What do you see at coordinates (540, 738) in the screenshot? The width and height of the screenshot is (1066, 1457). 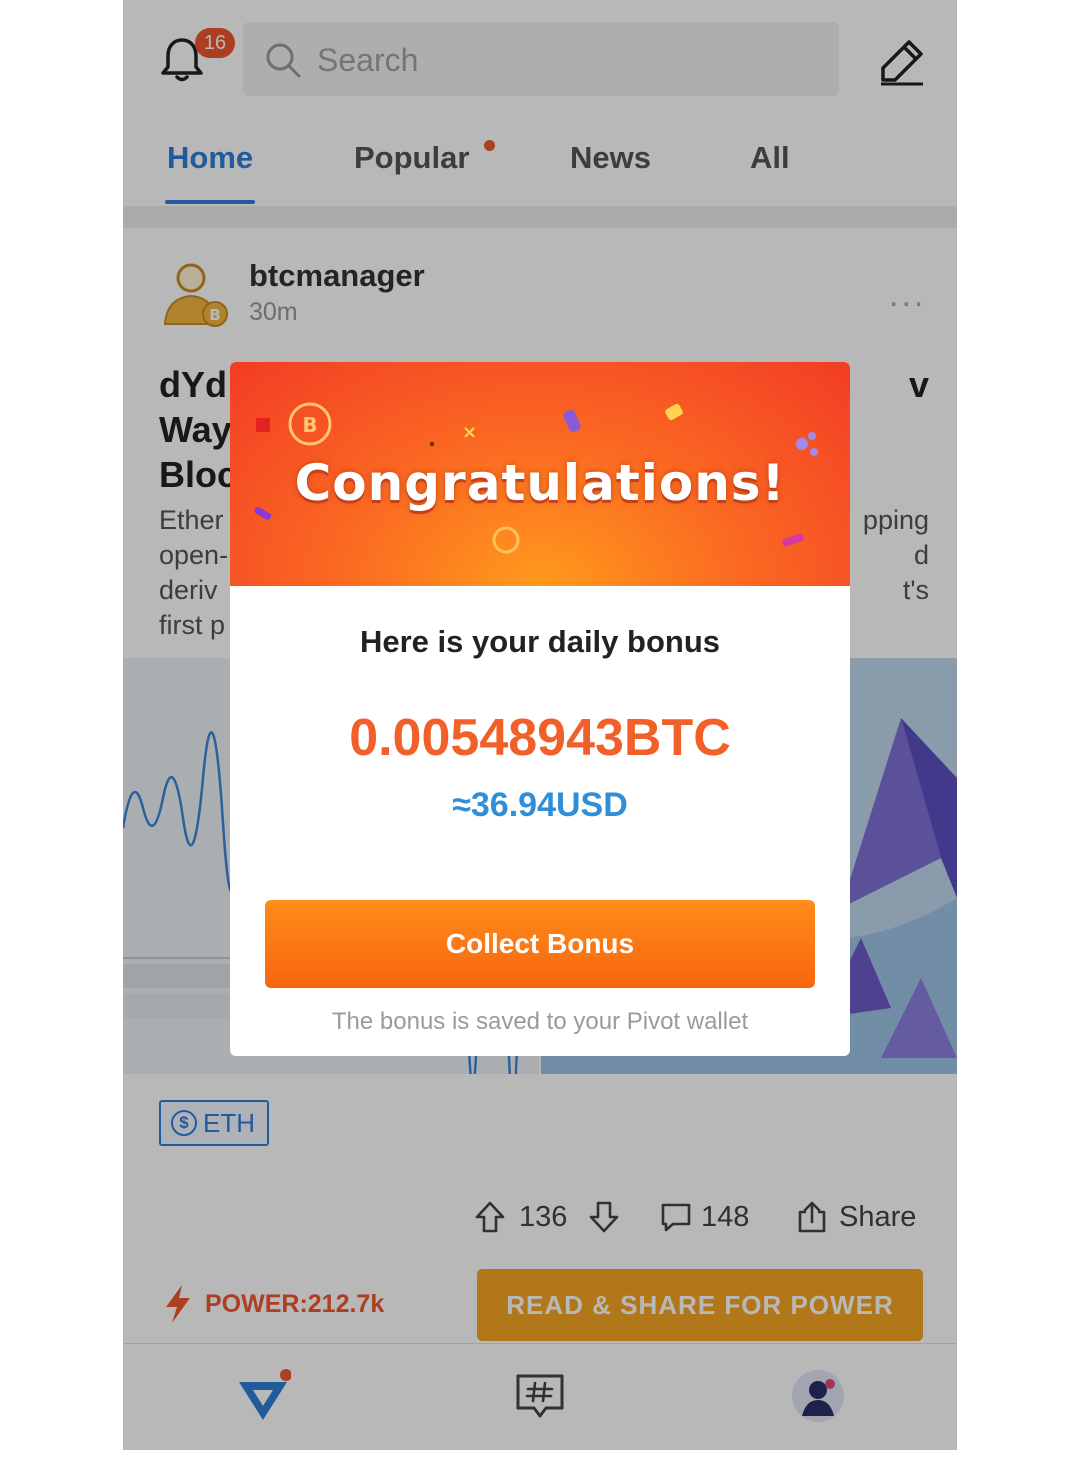 I see `btc-bonus-amount: 0.00548943BTC` at bounding box center [540, 738].